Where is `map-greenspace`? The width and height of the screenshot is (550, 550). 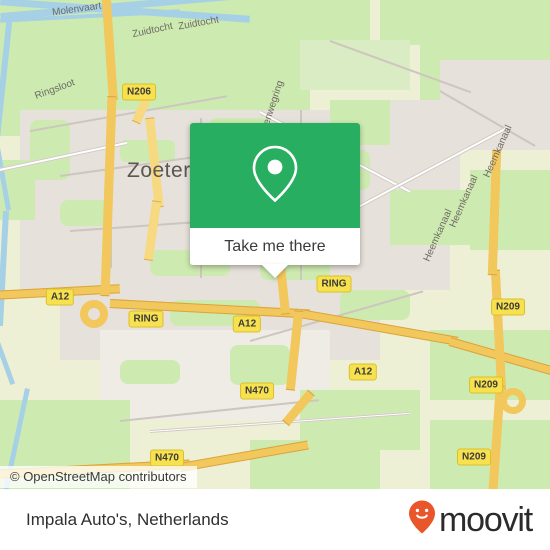
map-greenspace is located at coordinates (465, 22).